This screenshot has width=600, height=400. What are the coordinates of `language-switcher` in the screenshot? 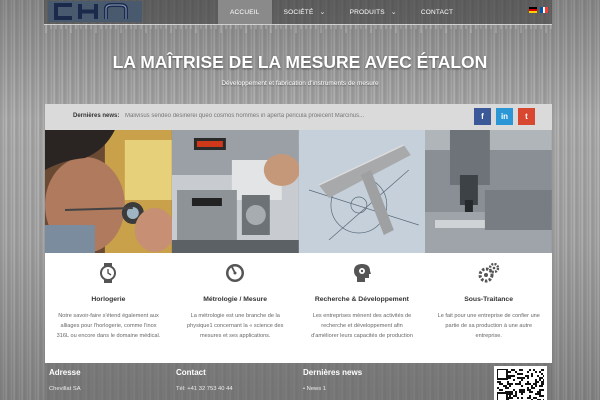 It's located at (539, 10).